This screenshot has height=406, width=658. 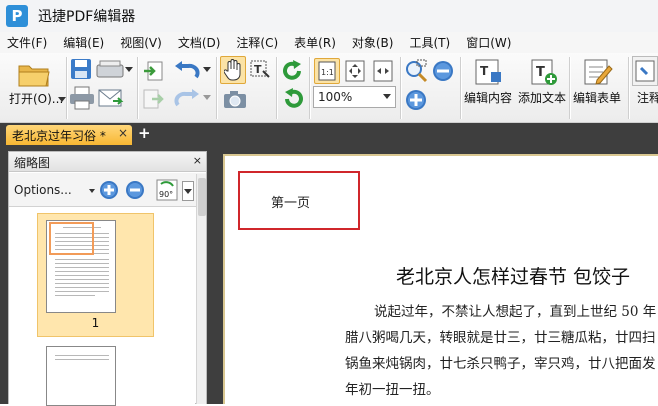 I want to click on new-tab-plus-icon: +, so click(x=144, y=133).